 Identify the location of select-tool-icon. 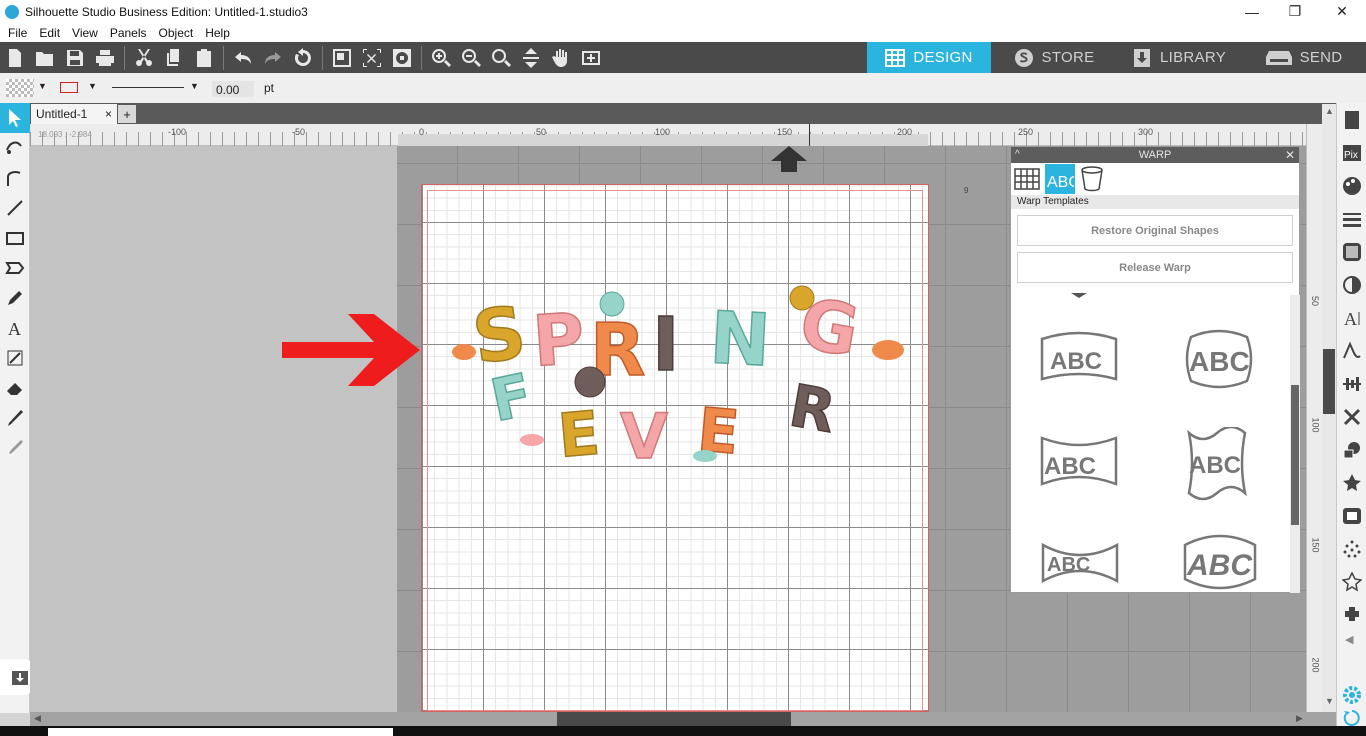
(15, 118).